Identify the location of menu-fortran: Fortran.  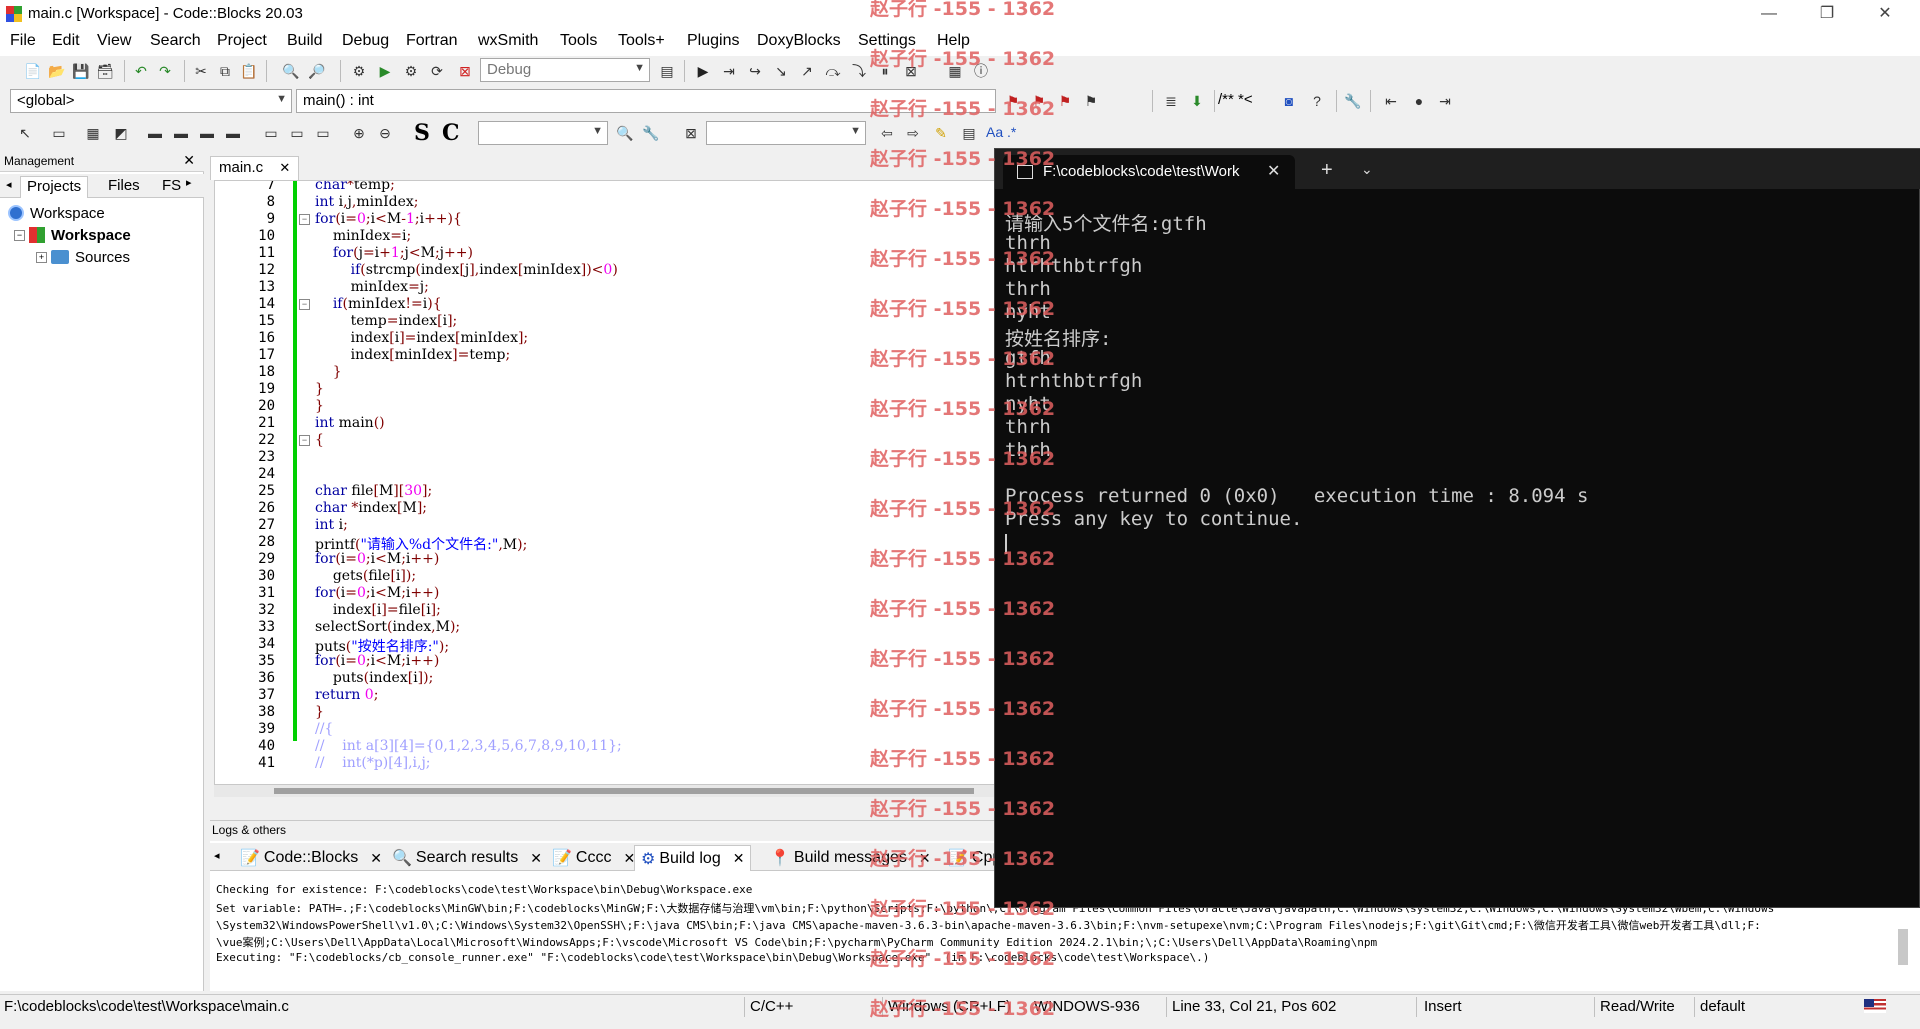
(432, 41).